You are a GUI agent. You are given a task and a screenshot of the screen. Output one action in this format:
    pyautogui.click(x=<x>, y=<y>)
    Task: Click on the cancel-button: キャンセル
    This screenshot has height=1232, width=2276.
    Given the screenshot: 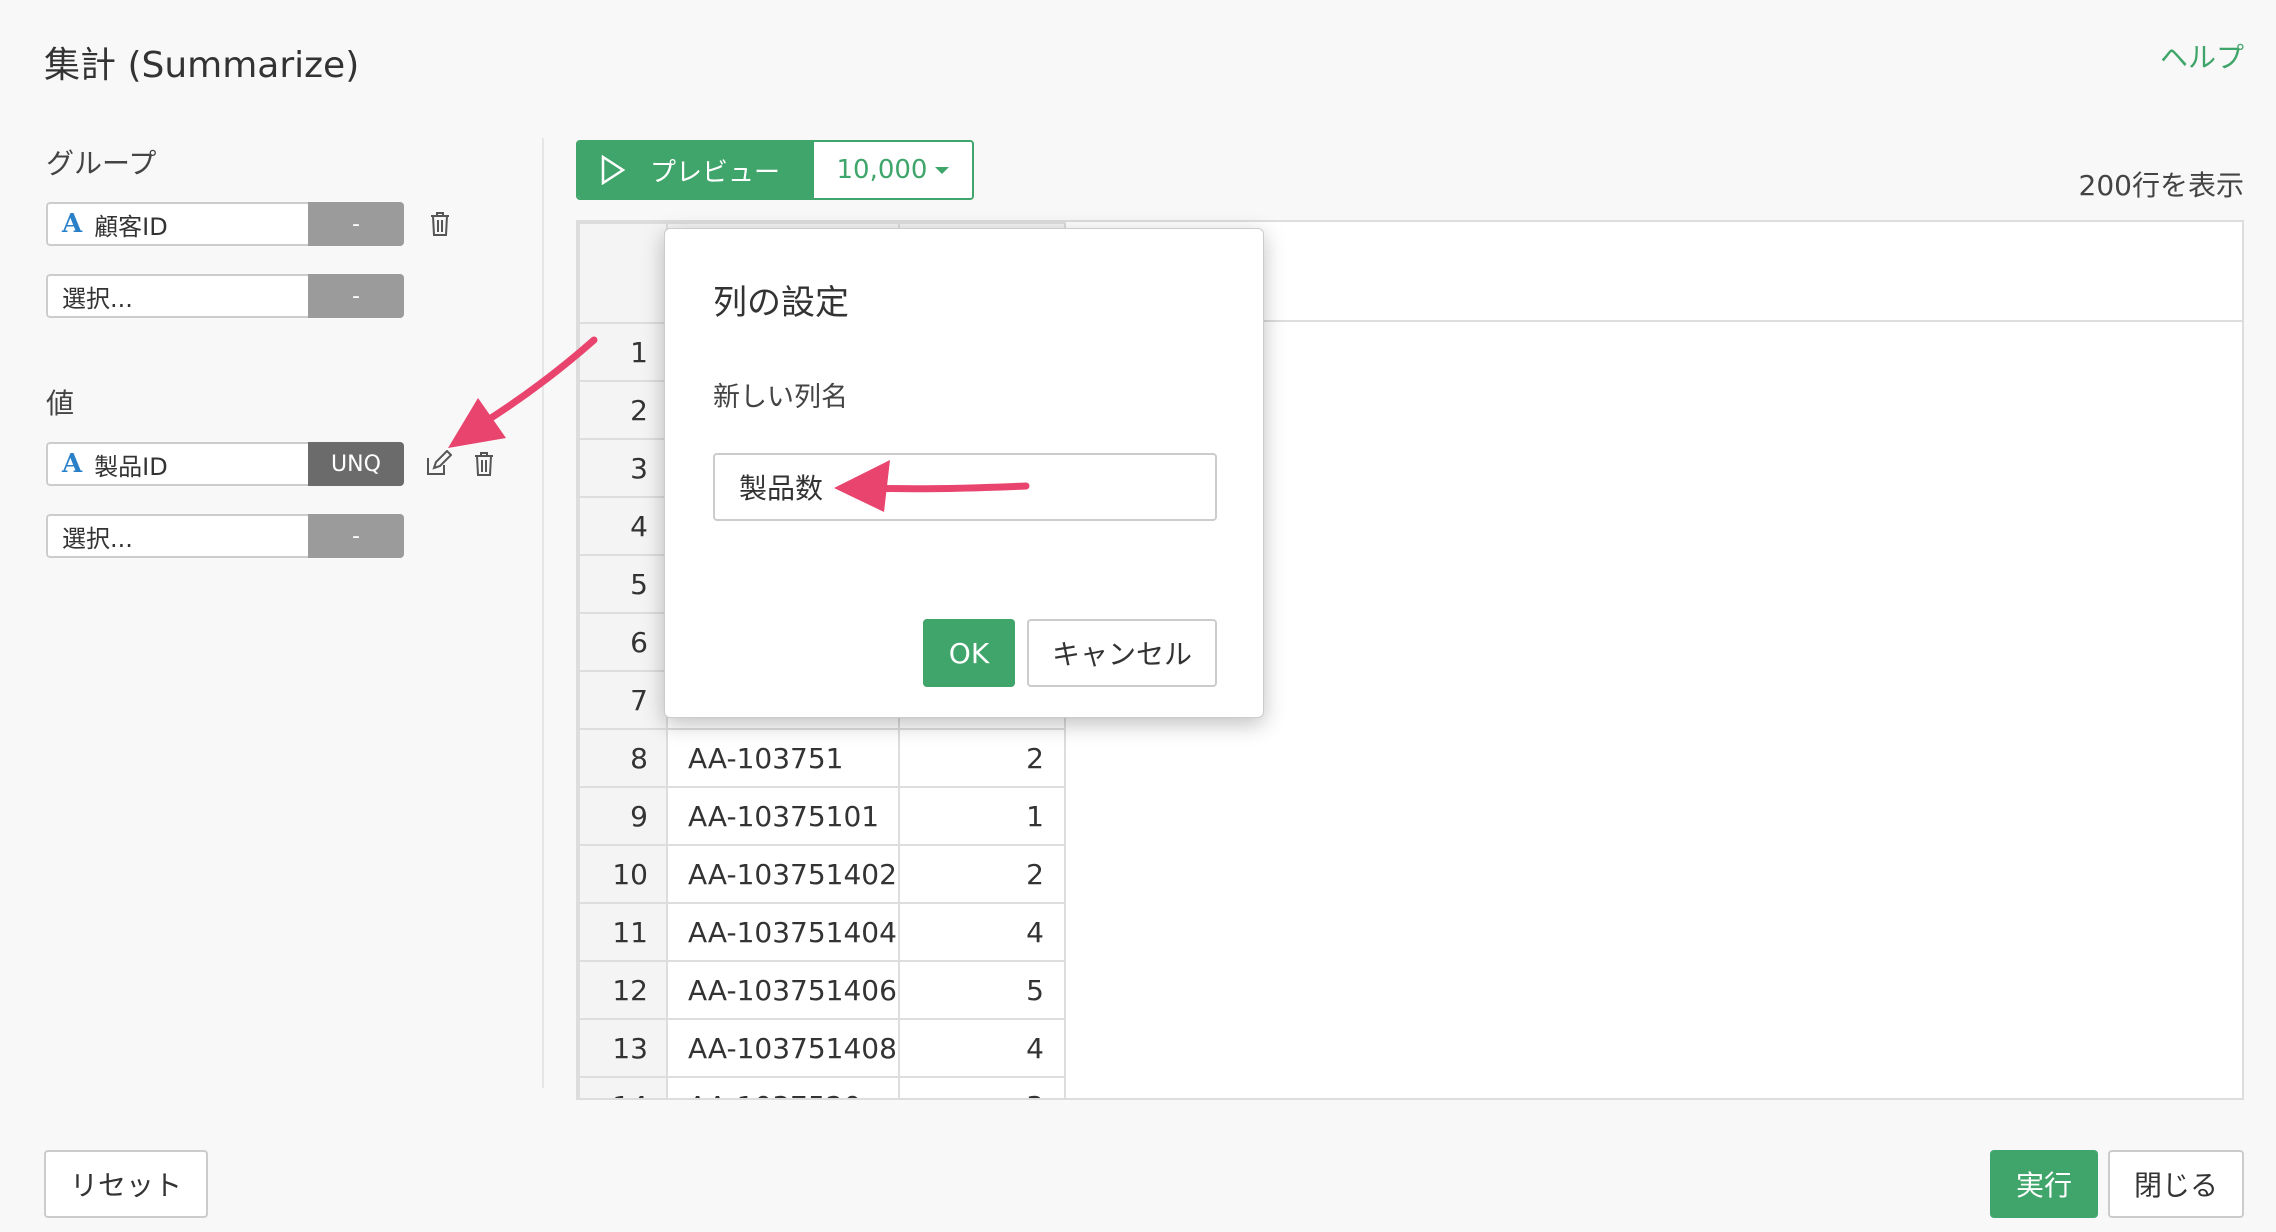 What is the action you would take?
    pyautogui.click(x=1122, y=653)
    